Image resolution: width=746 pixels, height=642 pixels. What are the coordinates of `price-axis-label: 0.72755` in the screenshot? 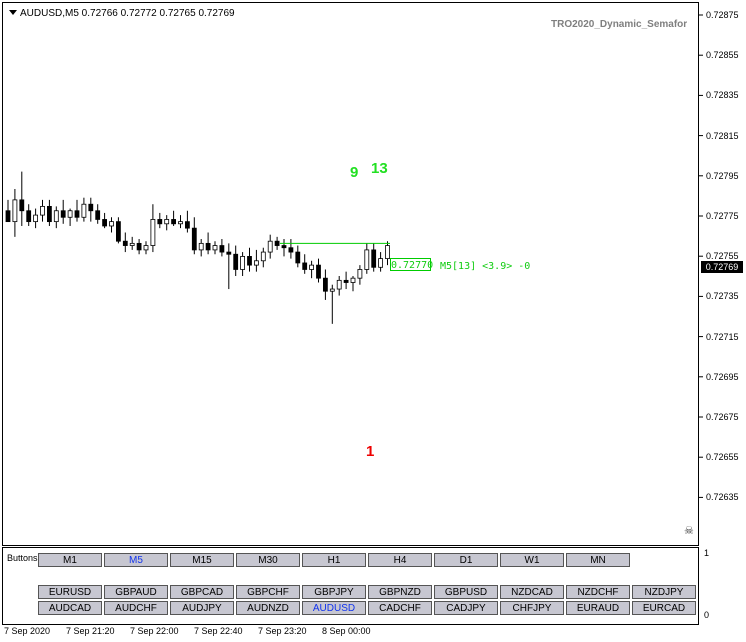 It's located at (722, 256).